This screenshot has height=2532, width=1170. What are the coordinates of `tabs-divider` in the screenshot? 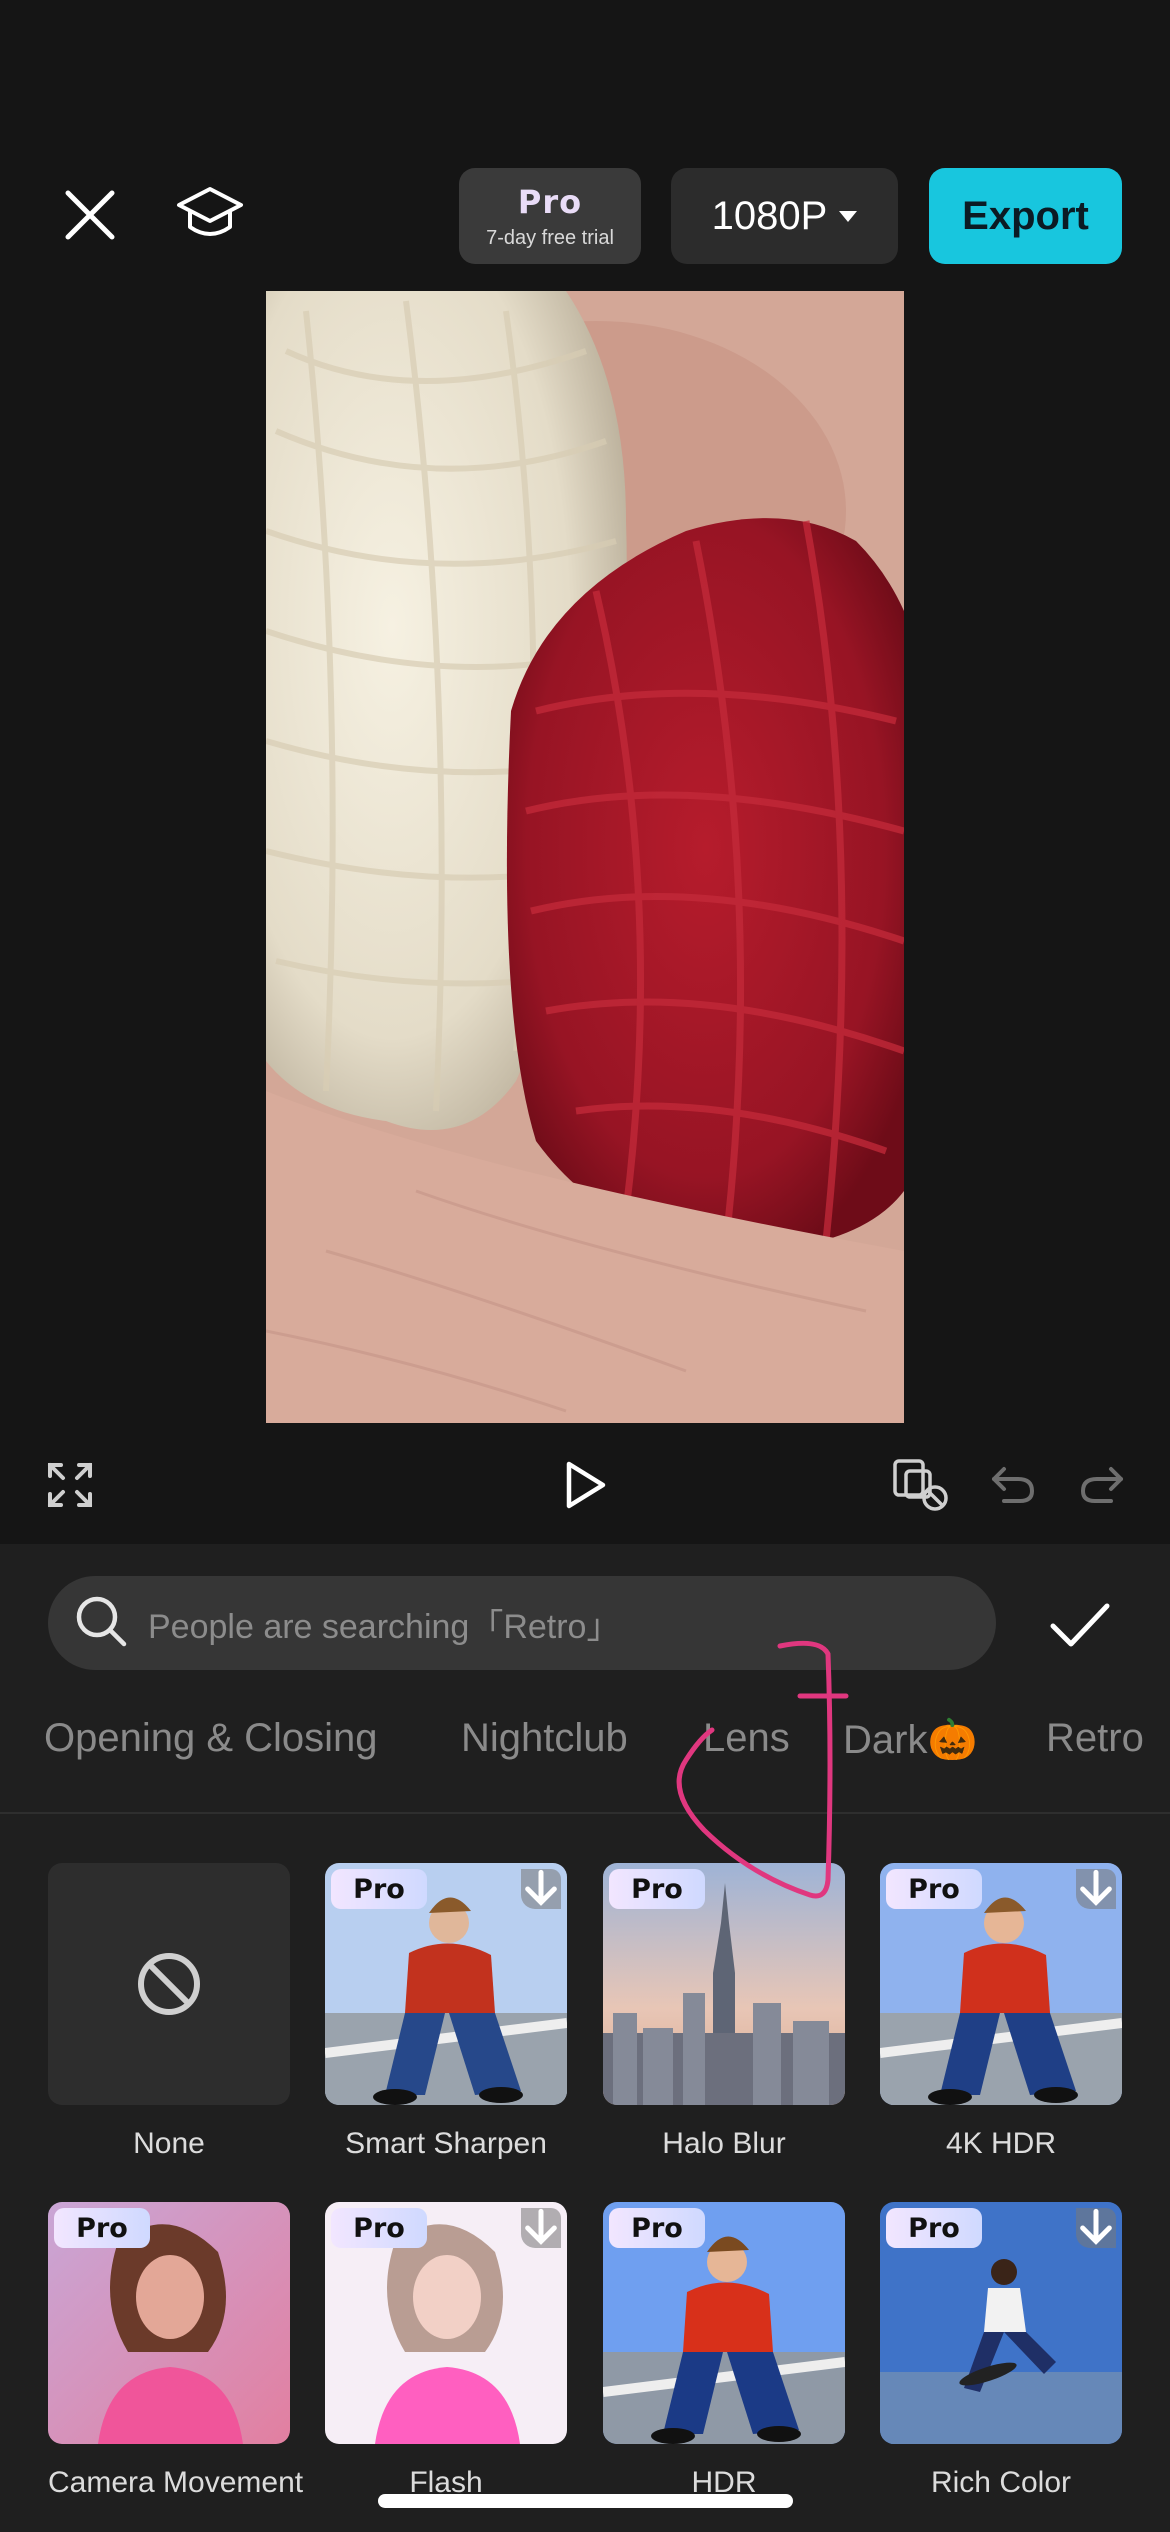 It's located at (585, 1813).